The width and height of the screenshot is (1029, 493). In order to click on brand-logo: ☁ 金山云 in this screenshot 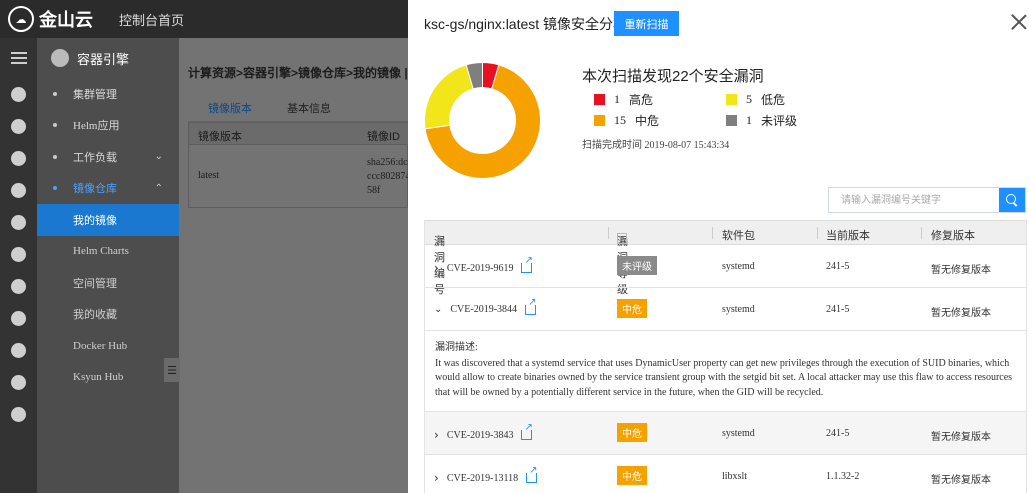, I will do `click(50, 19)`.